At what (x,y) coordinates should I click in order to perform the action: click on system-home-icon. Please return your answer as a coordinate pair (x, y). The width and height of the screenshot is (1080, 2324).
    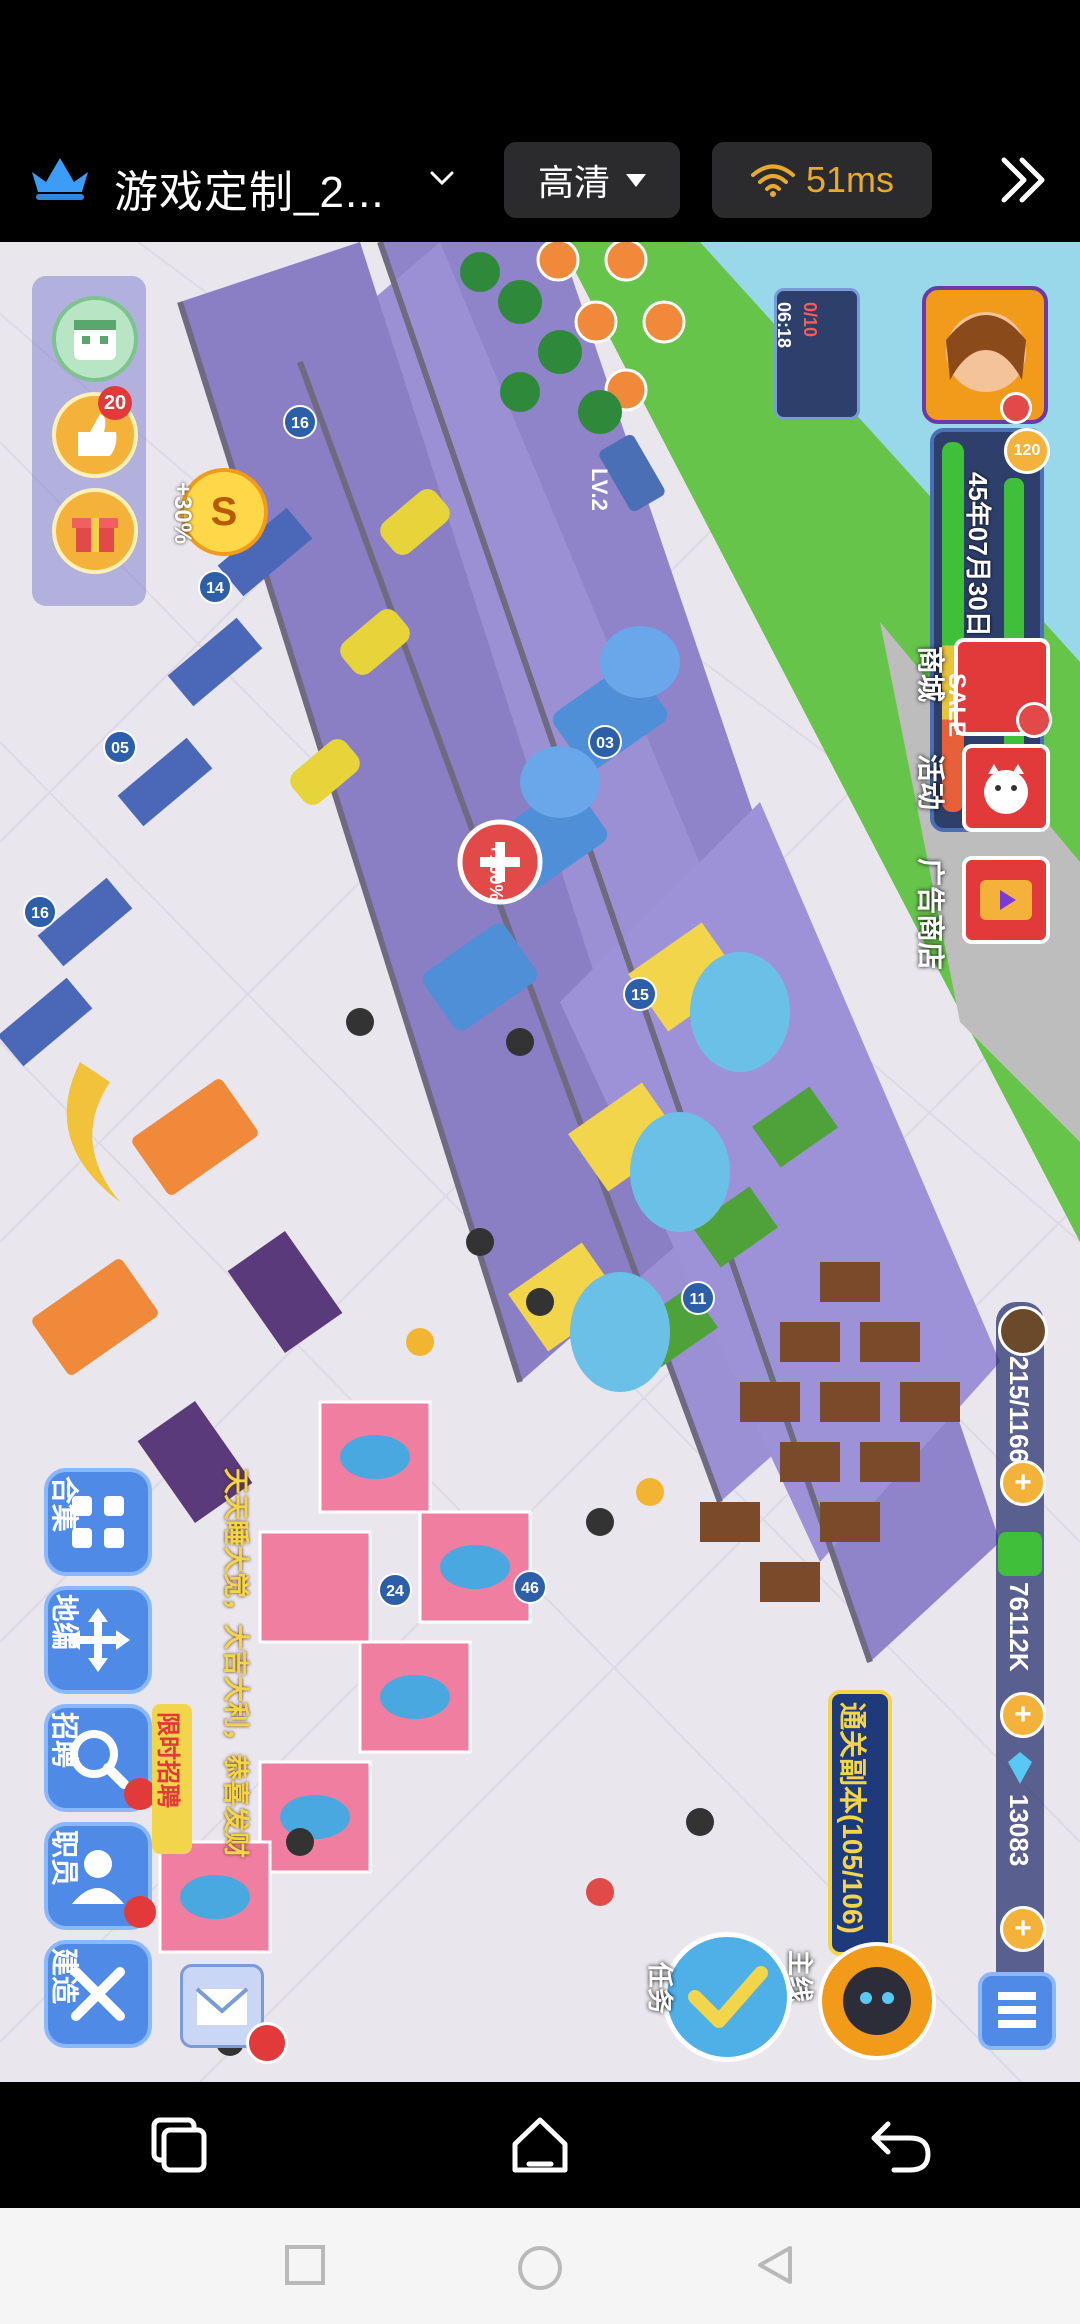
    Looking at the image, I should click on (540, 2268).